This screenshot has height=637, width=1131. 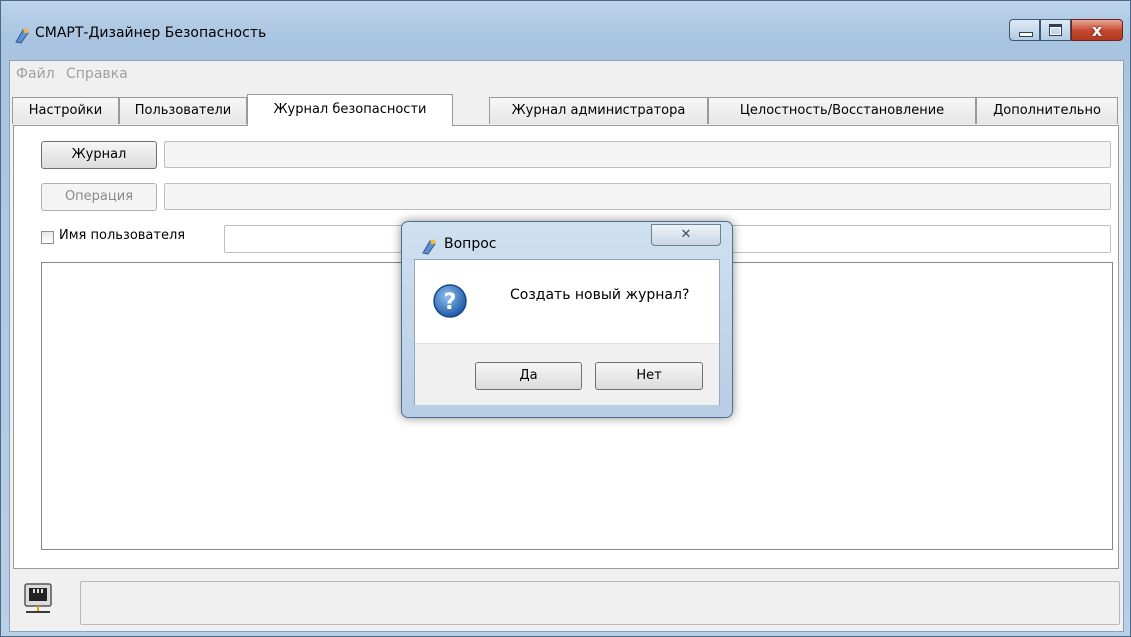 What do you see at coordinates (470, 244) in the screenshot?
I see `dialog-title: Вопрос` at bounding box center [470, 244].